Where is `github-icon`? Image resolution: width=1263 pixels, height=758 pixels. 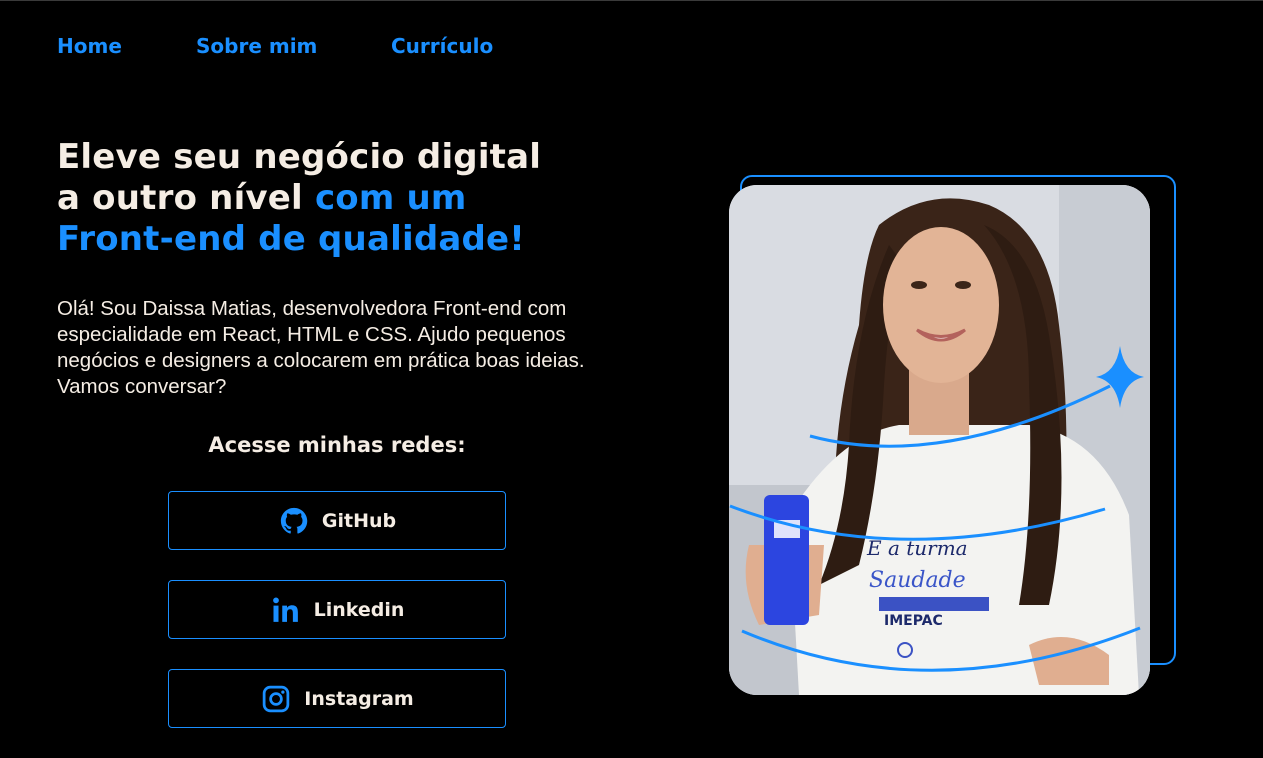 github-icon is located at coordinates (294, 521).